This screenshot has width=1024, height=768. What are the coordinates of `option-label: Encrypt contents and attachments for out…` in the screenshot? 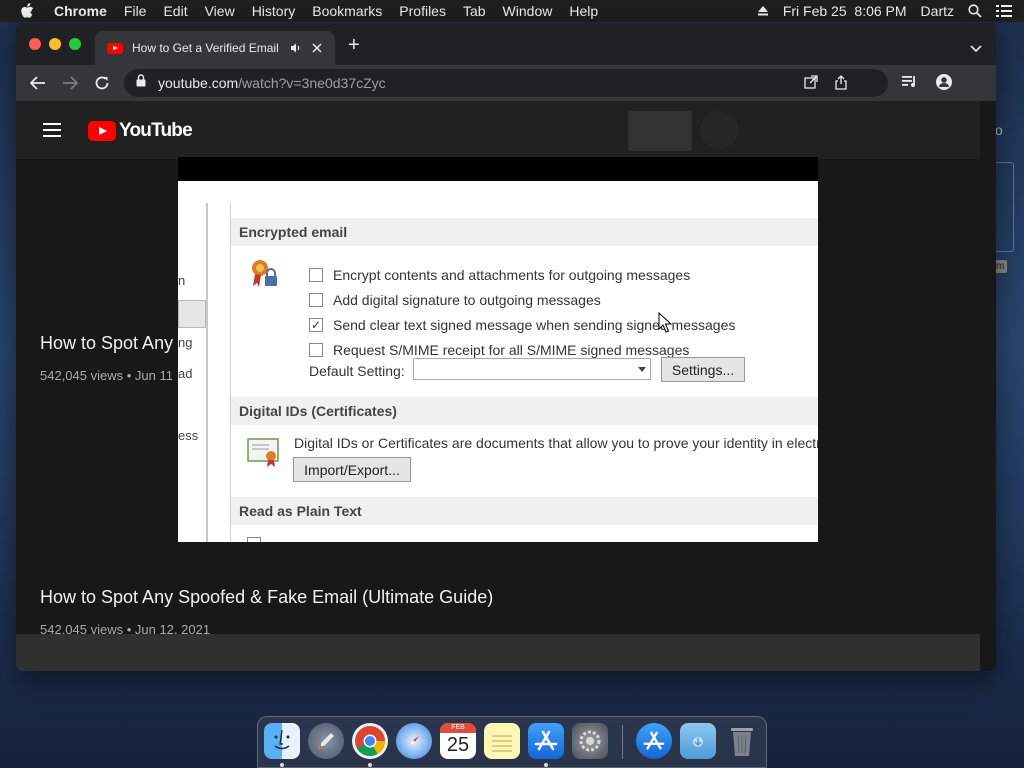 It's located at (512, 275).